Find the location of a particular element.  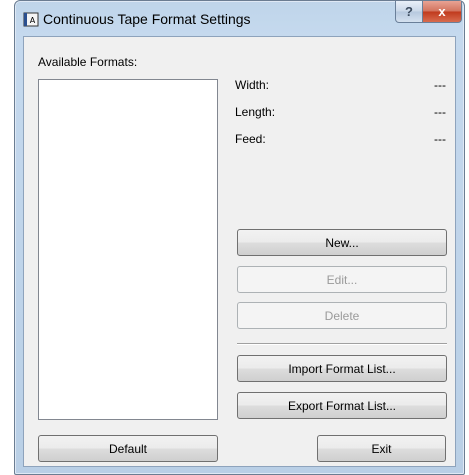

length-label: Length: is located at coordinates (255, 112).